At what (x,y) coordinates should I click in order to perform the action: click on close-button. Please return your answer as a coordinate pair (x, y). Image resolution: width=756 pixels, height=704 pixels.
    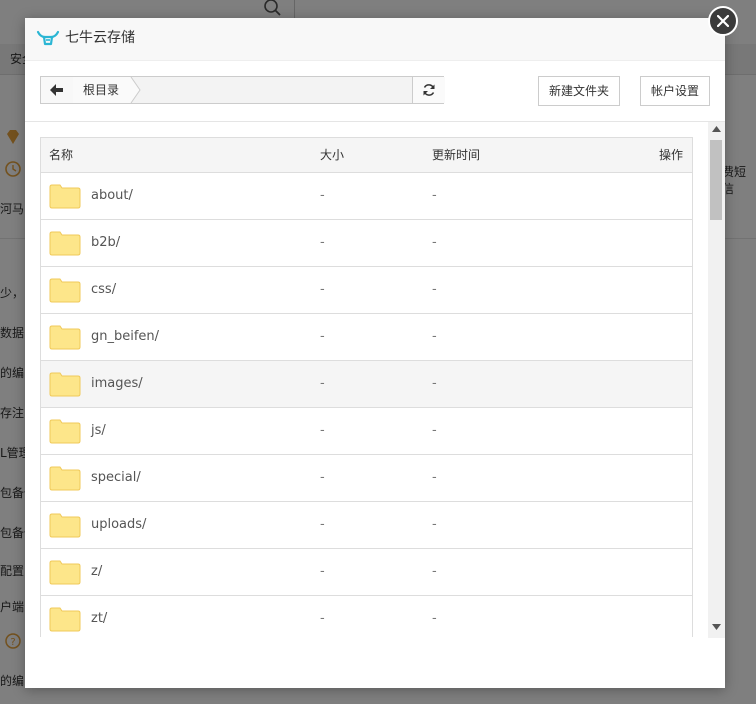
    Looking at the image, I should click on (723, 21).